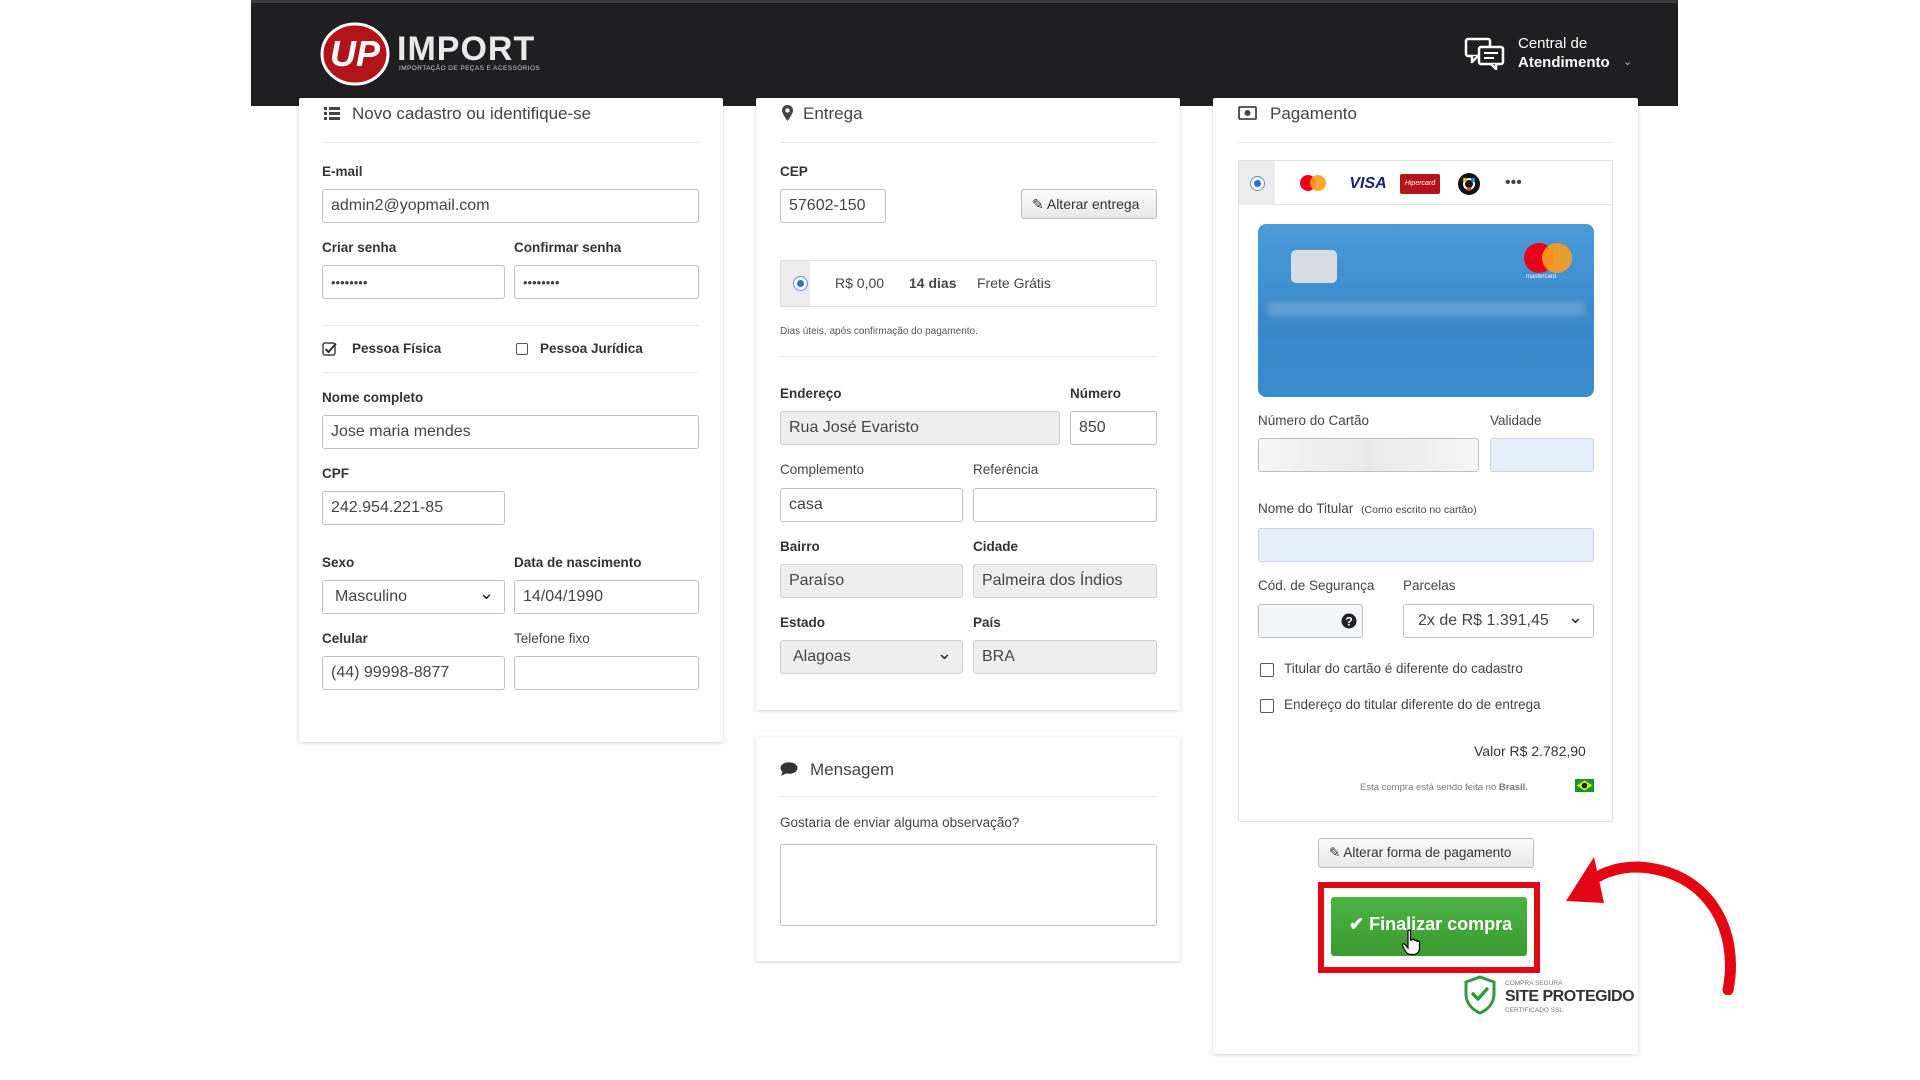 The image size is (1920, 1080). Describe the element at coordinates (1469, 184) in the screenshot. I see `elo-icon` at that location.